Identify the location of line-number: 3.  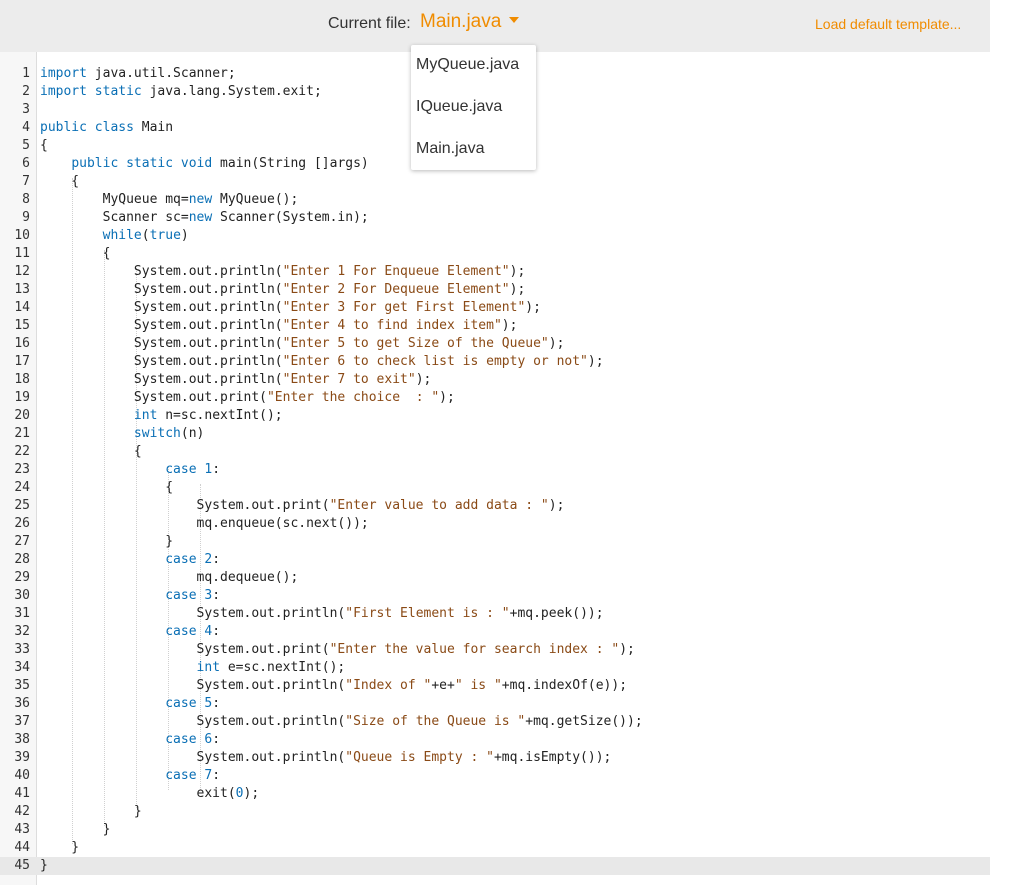
(26, 109).